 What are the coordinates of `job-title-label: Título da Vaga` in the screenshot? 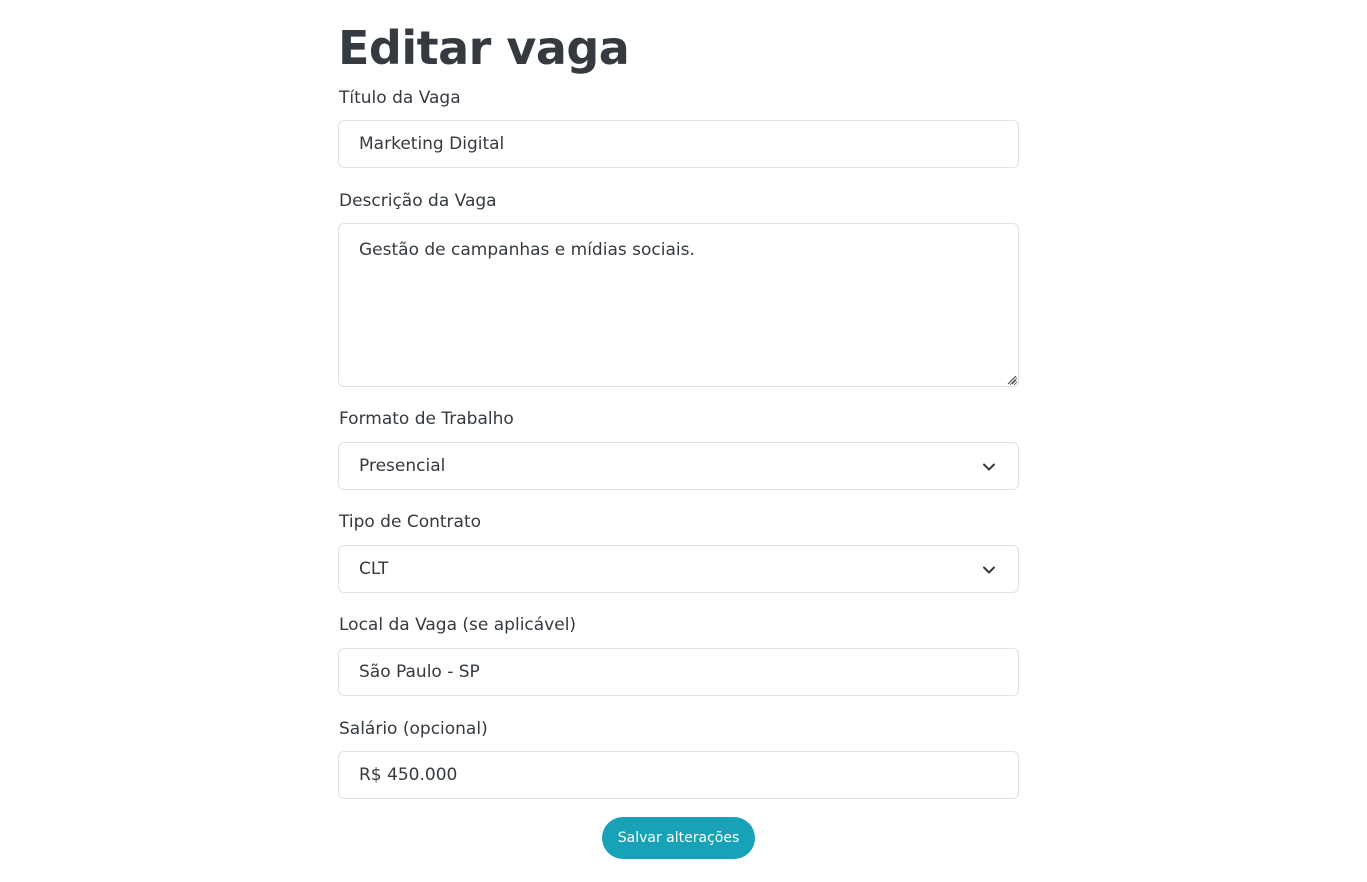 It's located at (400, 98).